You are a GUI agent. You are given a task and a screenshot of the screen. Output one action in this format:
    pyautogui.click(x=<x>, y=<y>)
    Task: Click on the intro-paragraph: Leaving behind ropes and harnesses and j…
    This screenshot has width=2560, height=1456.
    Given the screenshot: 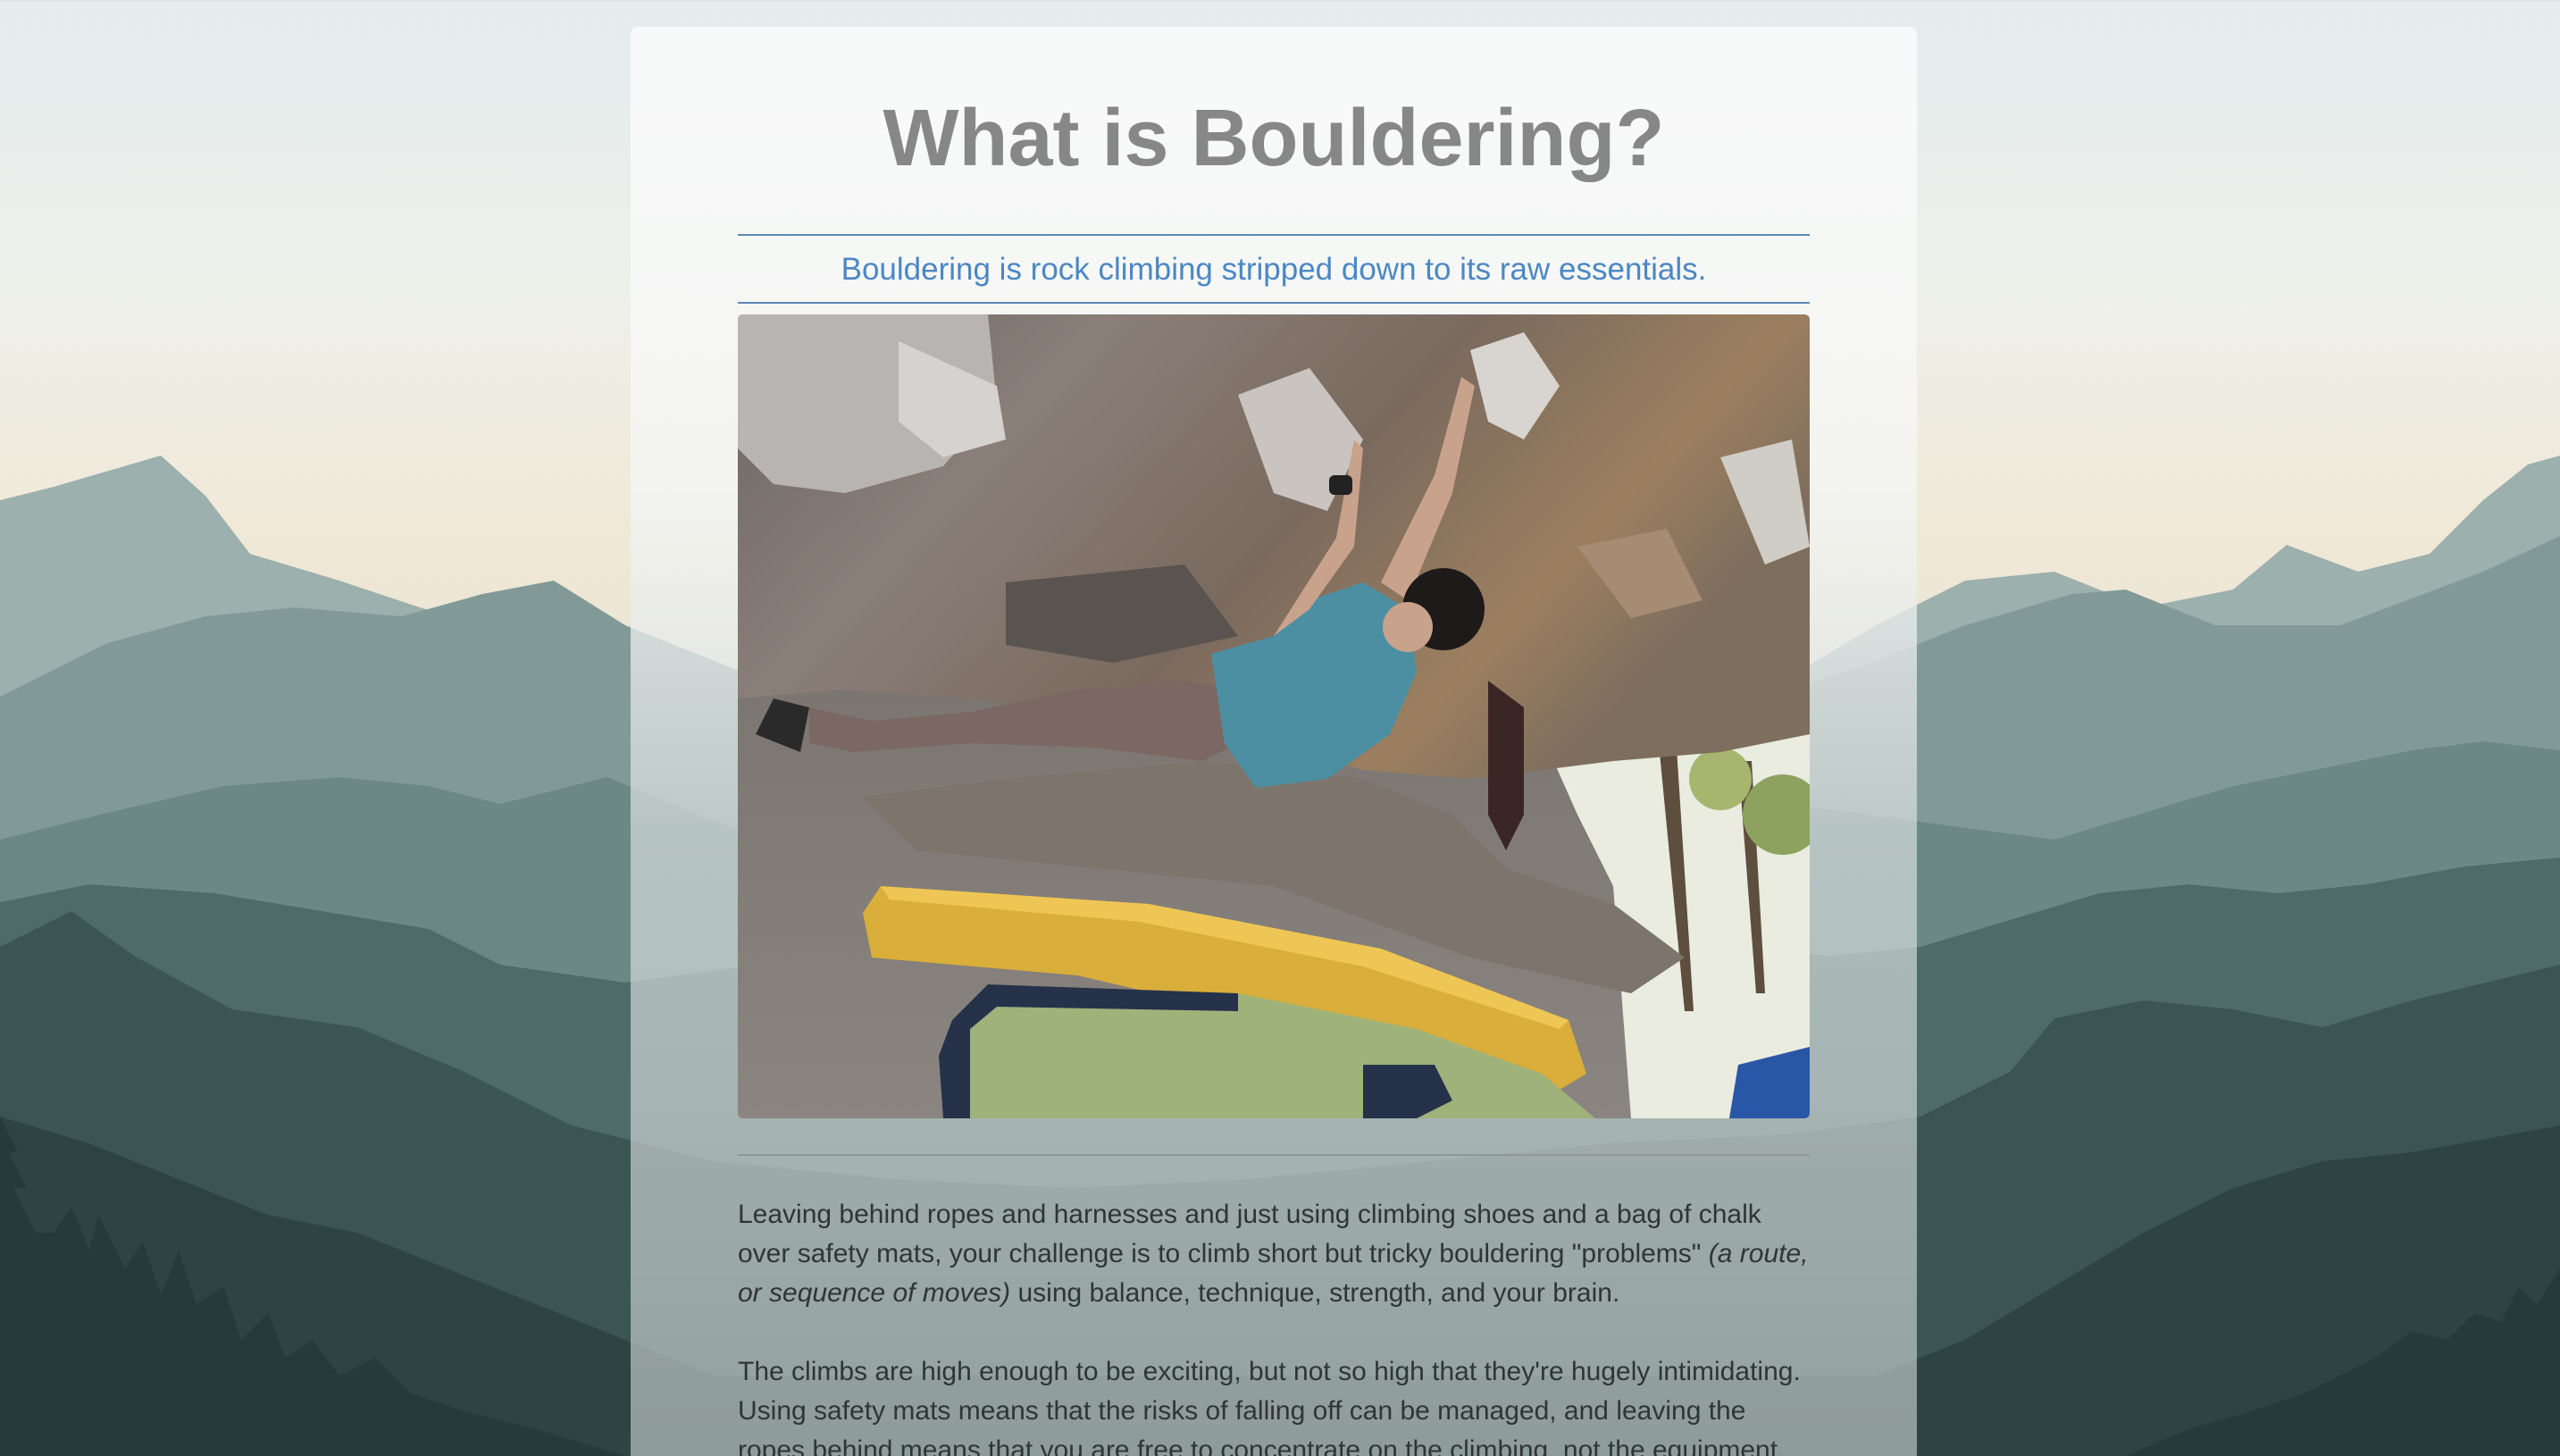 What is the action you would take?
    pyautogui.click(x=1274, y=1254)
    